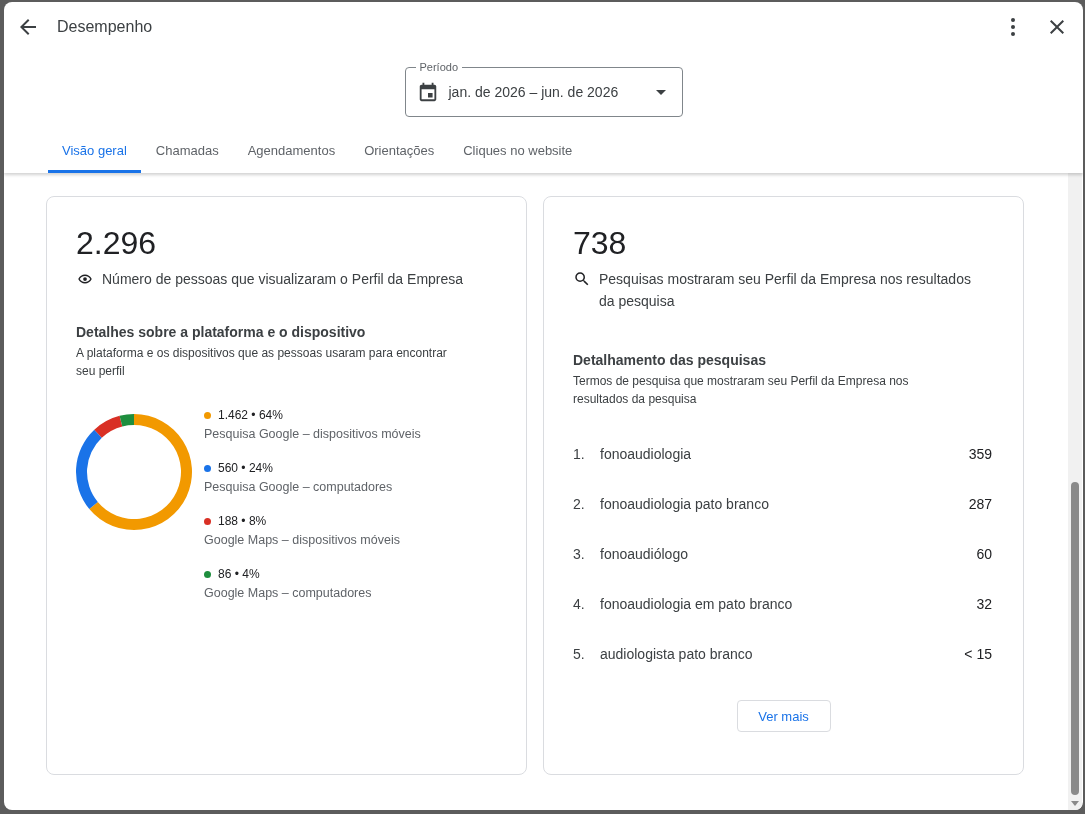 This screenshot has height=814, width=1085. I want to click on term-rank: 2., so click(579, 504).